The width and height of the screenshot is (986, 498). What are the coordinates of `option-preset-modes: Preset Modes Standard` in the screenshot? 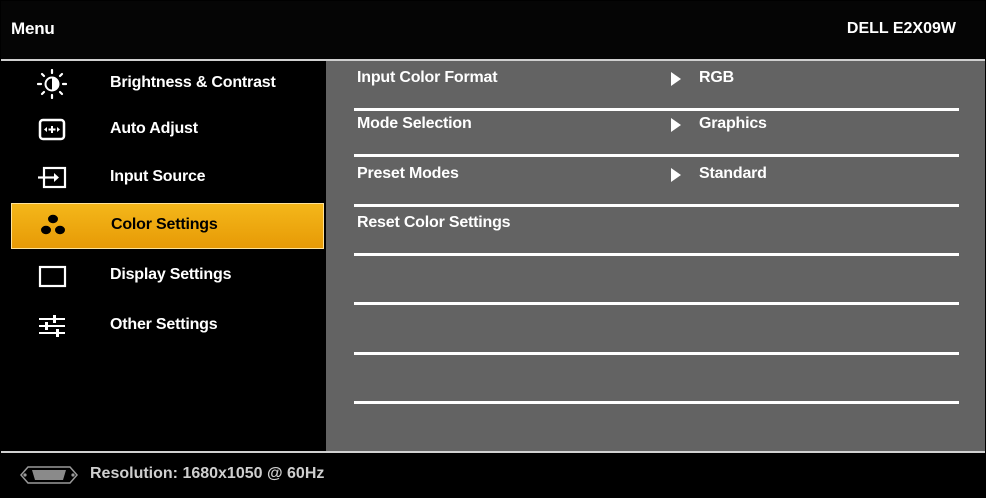 It's located at (656, 182).